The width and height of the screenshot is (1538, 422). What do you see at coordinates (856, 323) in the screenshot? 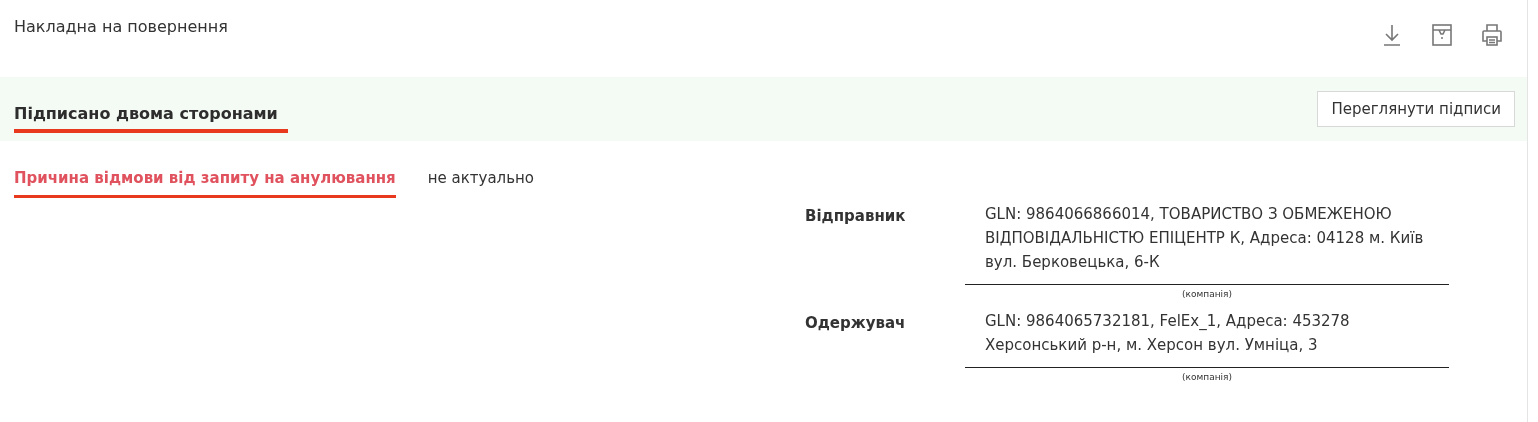
I see `party-label: Одержувач` at bounding box center [856, 323].